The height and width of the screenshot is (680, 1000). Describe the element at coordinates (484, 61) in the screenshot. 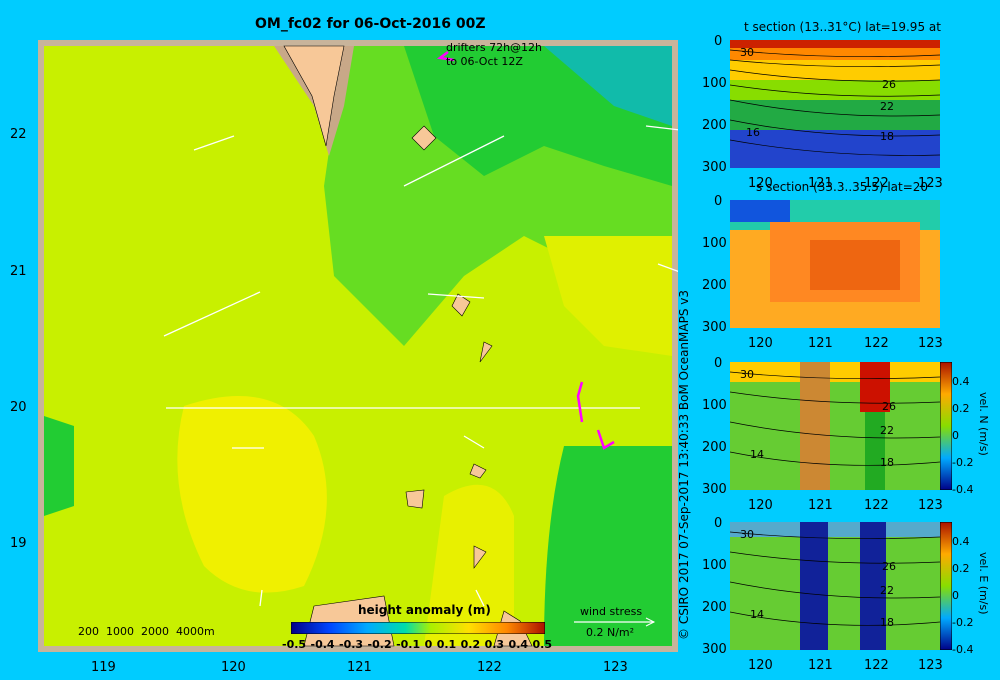

I see `drifters-label-2: to 06-Oct 12Z` at that location.